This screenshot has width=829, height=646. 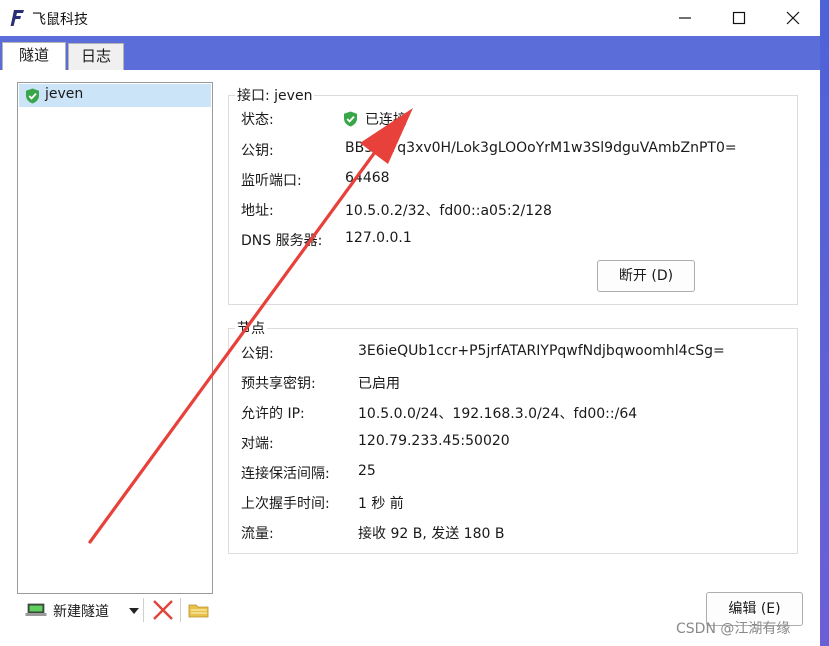 What do you see at coordinates (257, 534) in the screenshot?
I see `transfer-label: 流量:` at bounding box center [257, 534].